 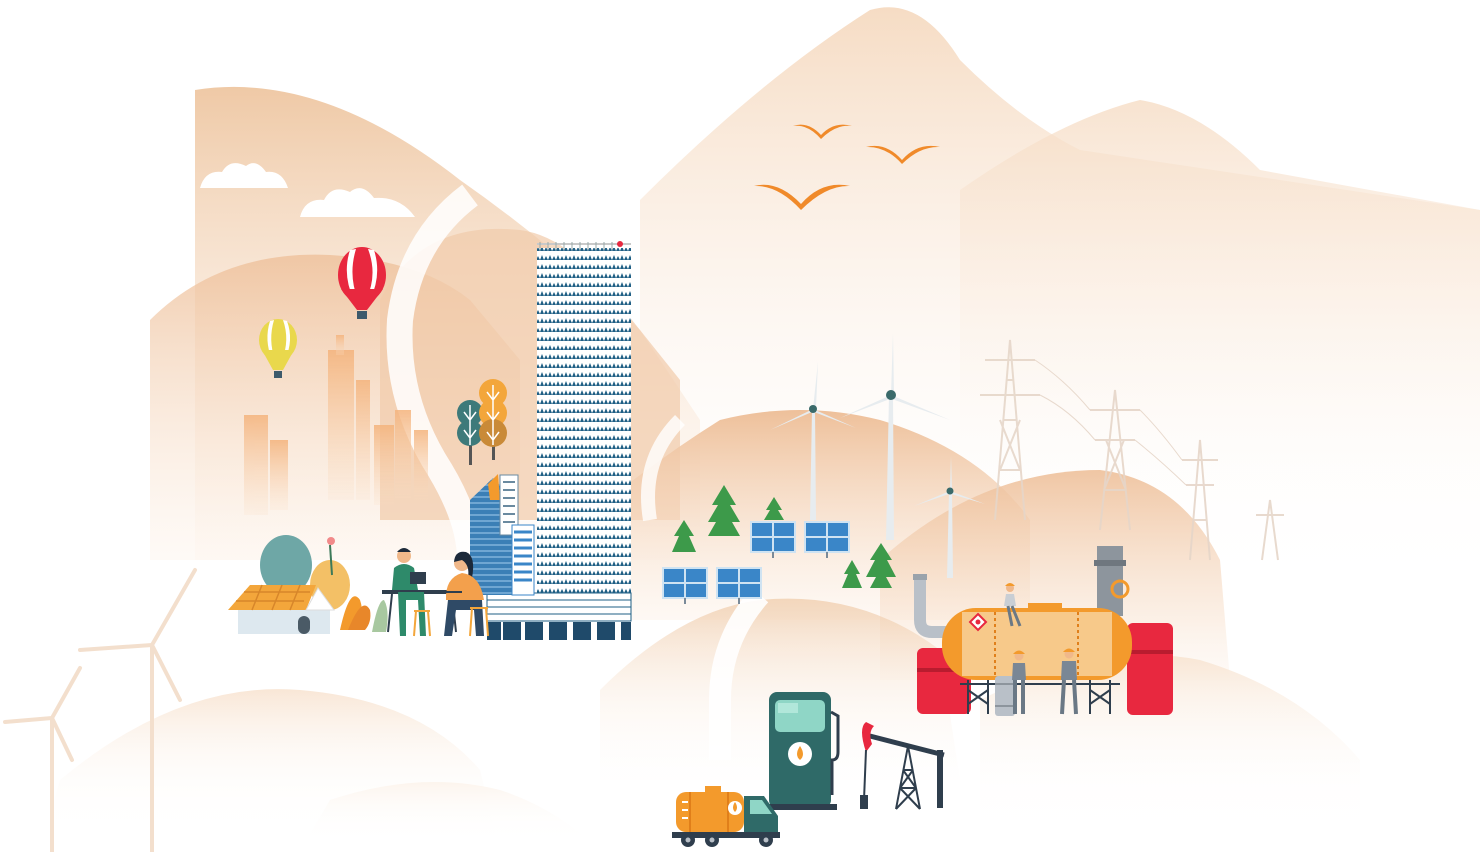 I want to click on house-icon, so click(x=281, y=609).